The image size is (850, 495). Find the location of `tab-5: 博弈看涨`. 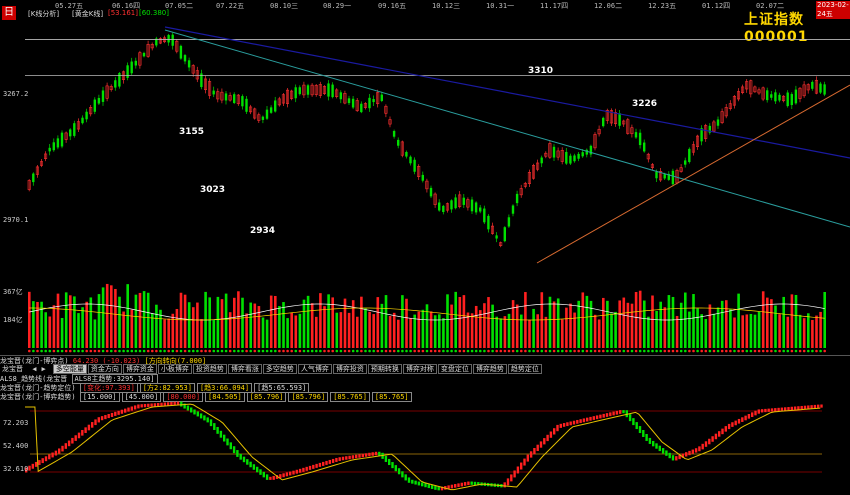

tab-5: 博弈看涨 is located at coordinates (244, 369).